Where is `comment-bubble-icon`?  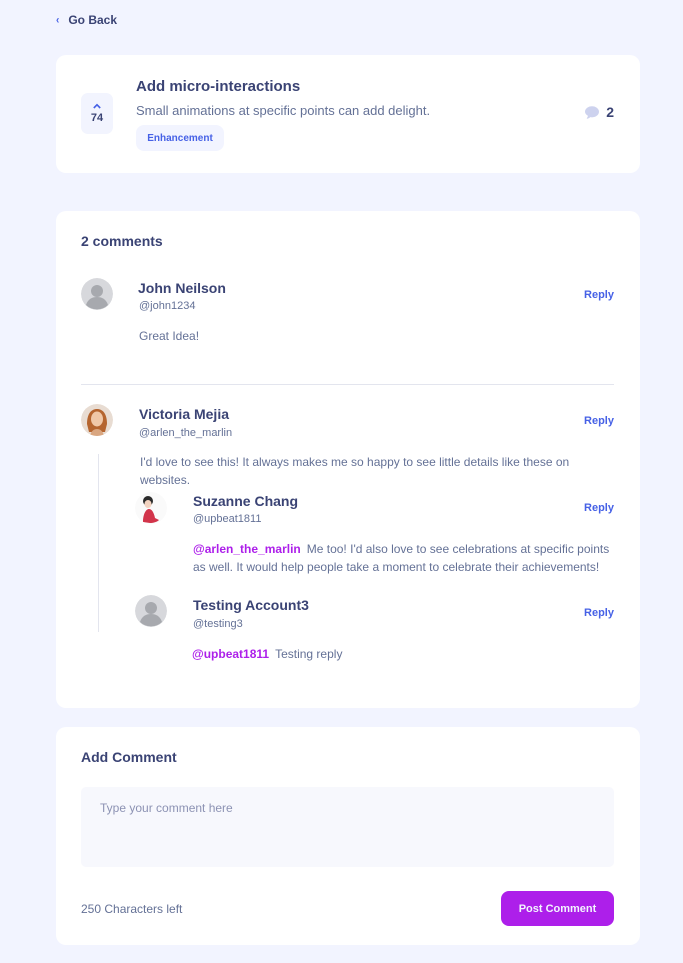
comment-bubble-icon is located at coordinates (592, 112).